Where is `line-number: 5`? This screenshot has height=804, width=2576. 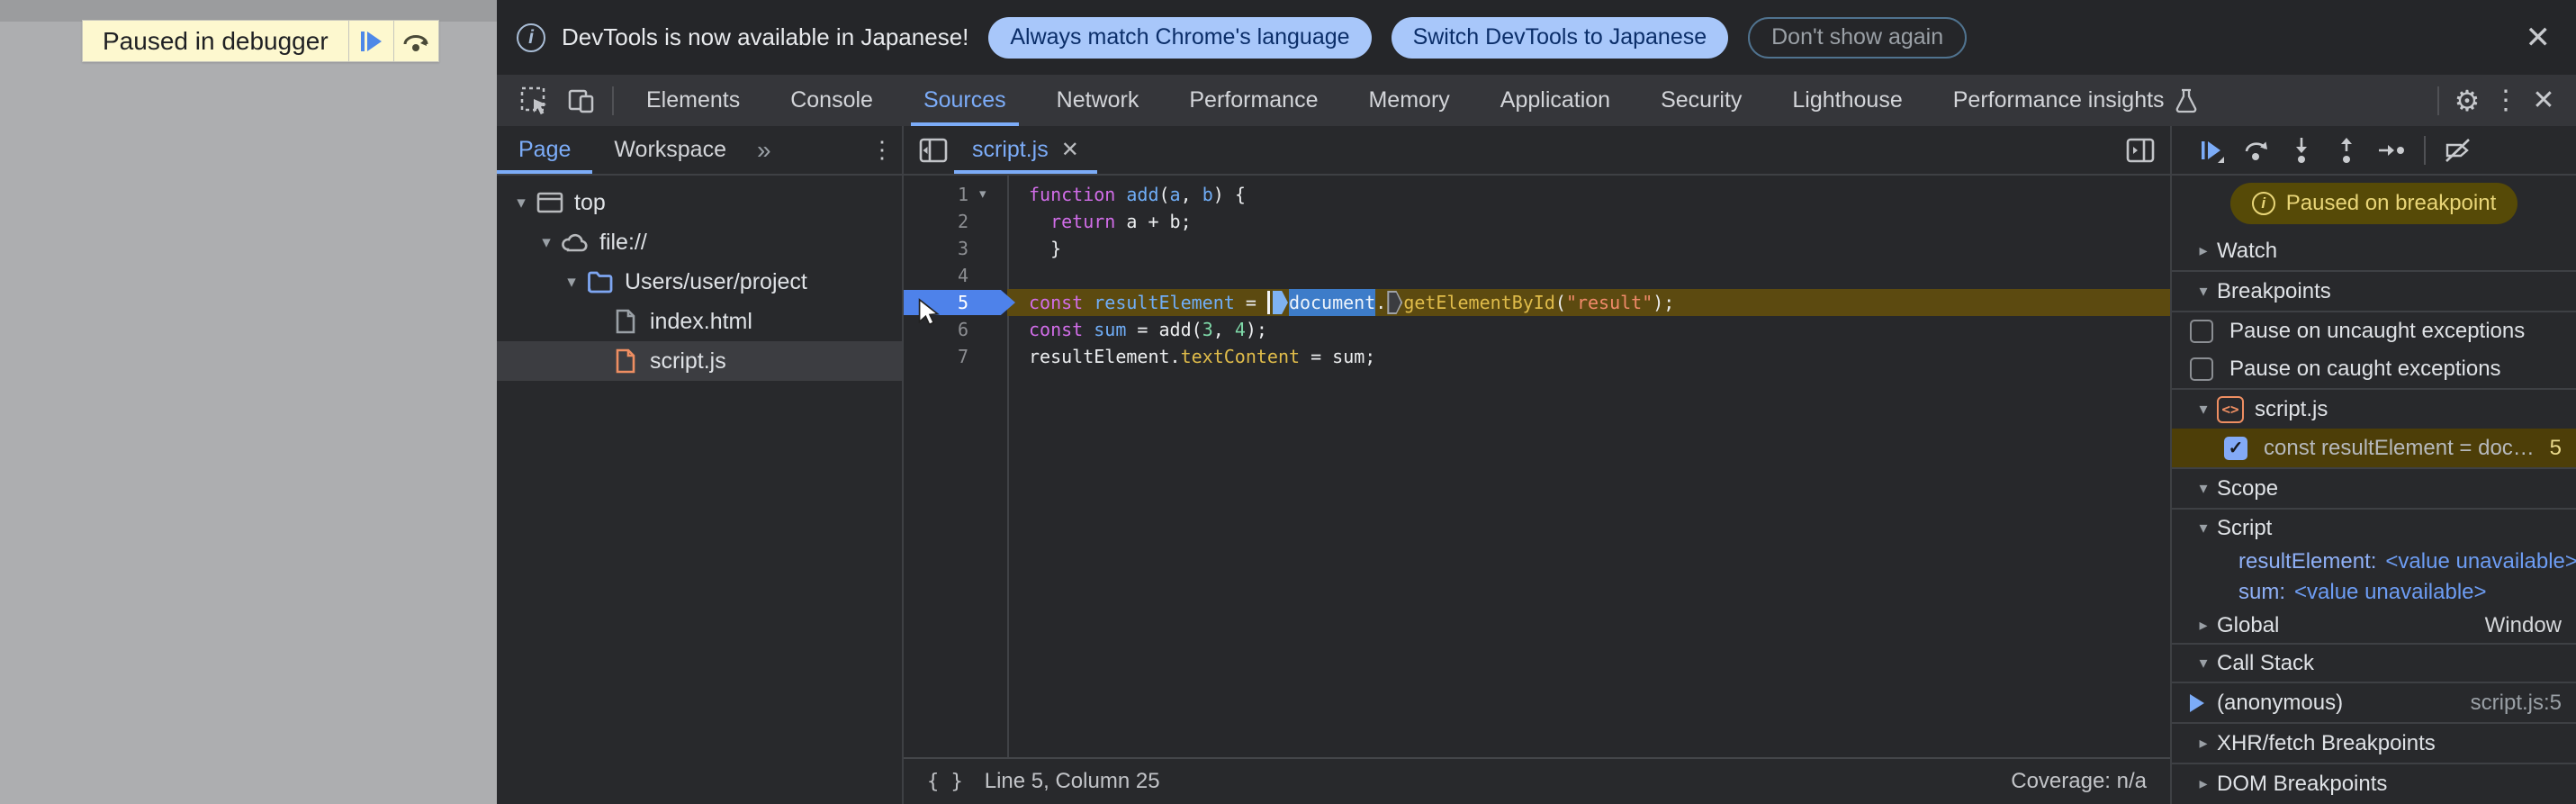
line-number: 5 is located at coordinates (963, 302).